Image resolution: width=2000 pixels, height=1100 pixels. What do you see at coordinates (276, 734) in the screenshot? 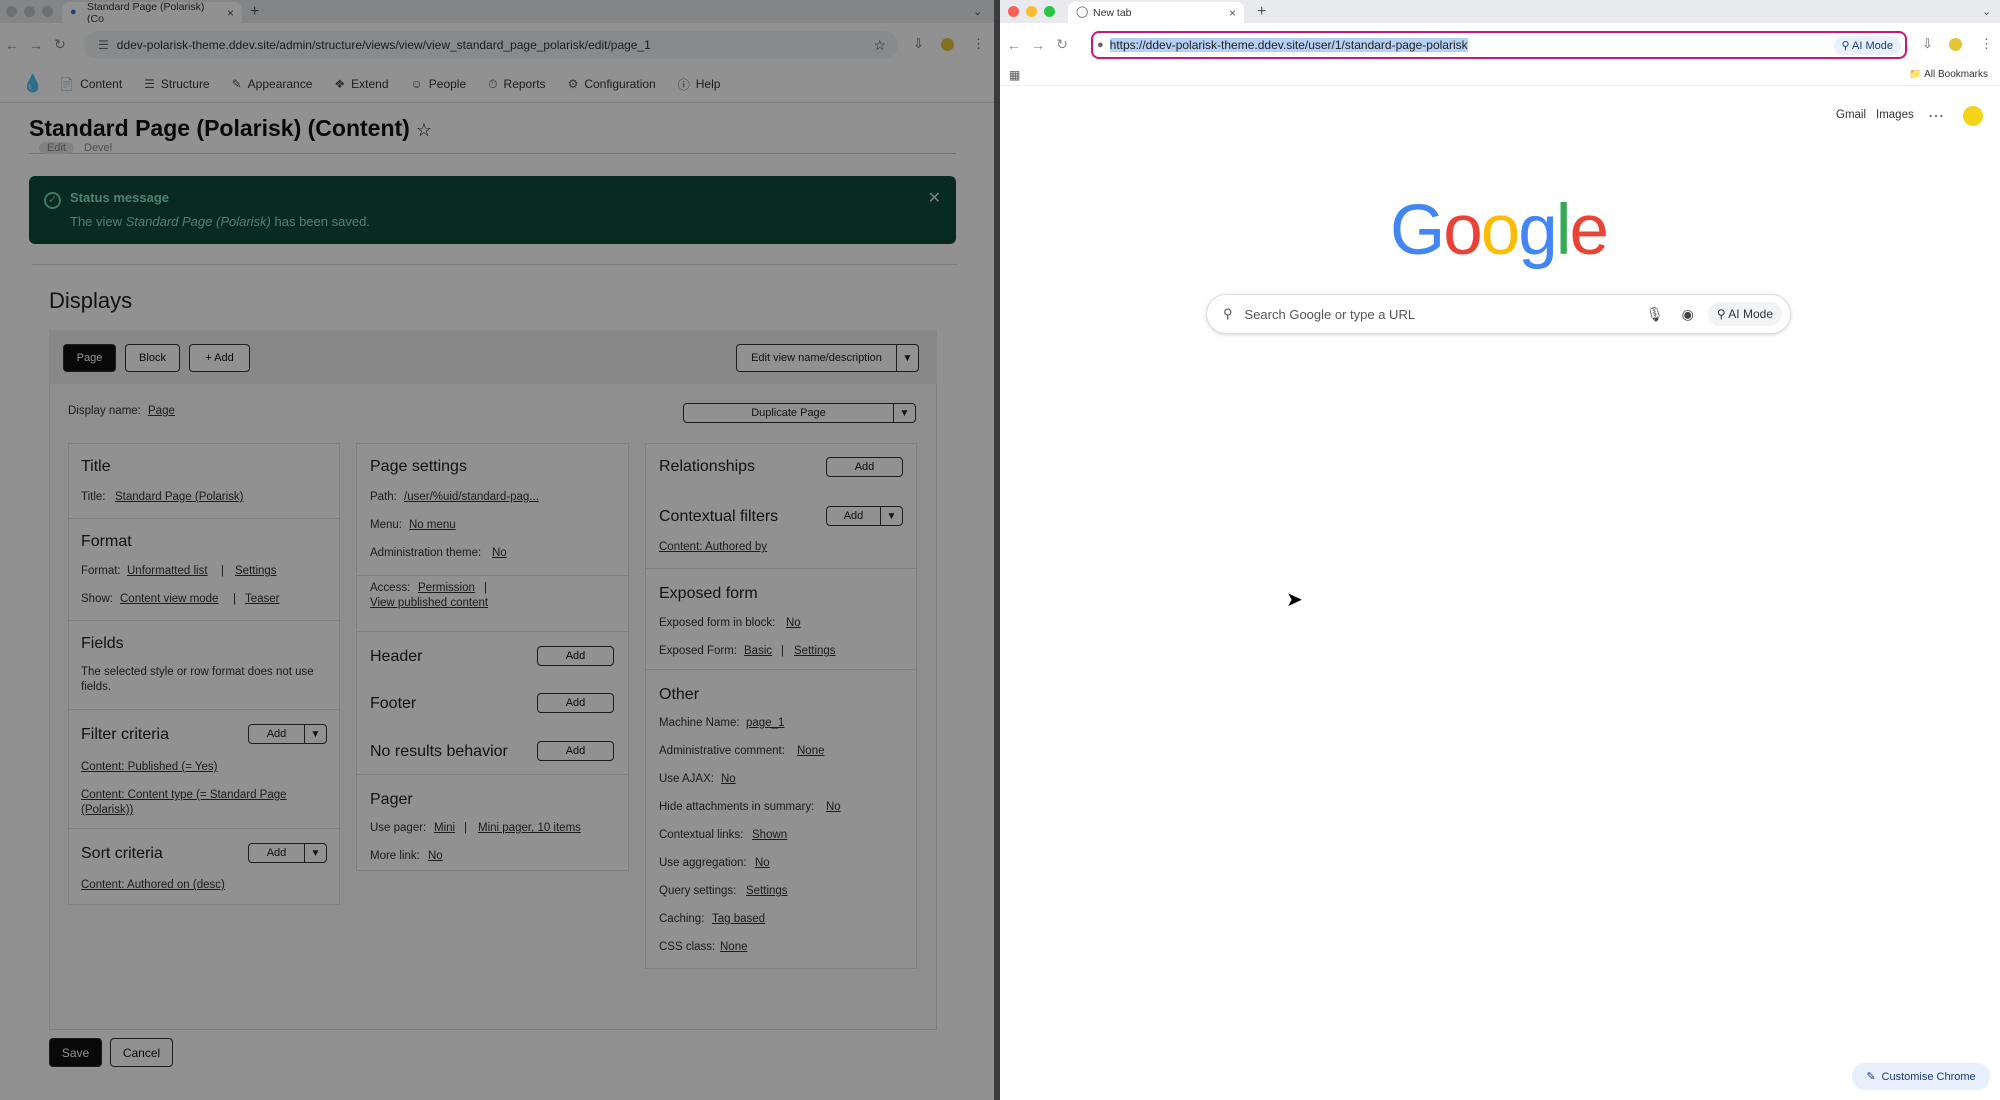
I see `filter-add-button: Add` at bounding box center [276, 734].